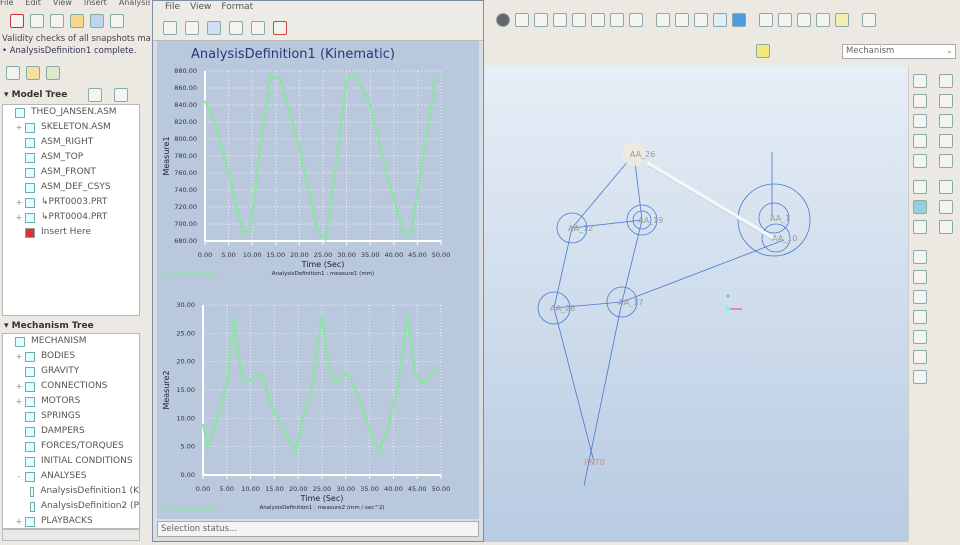  What do you see at coordinates (630, 302) in the screenshot?
I see `joint-label: AA_17` at bounding box center [630, 302].